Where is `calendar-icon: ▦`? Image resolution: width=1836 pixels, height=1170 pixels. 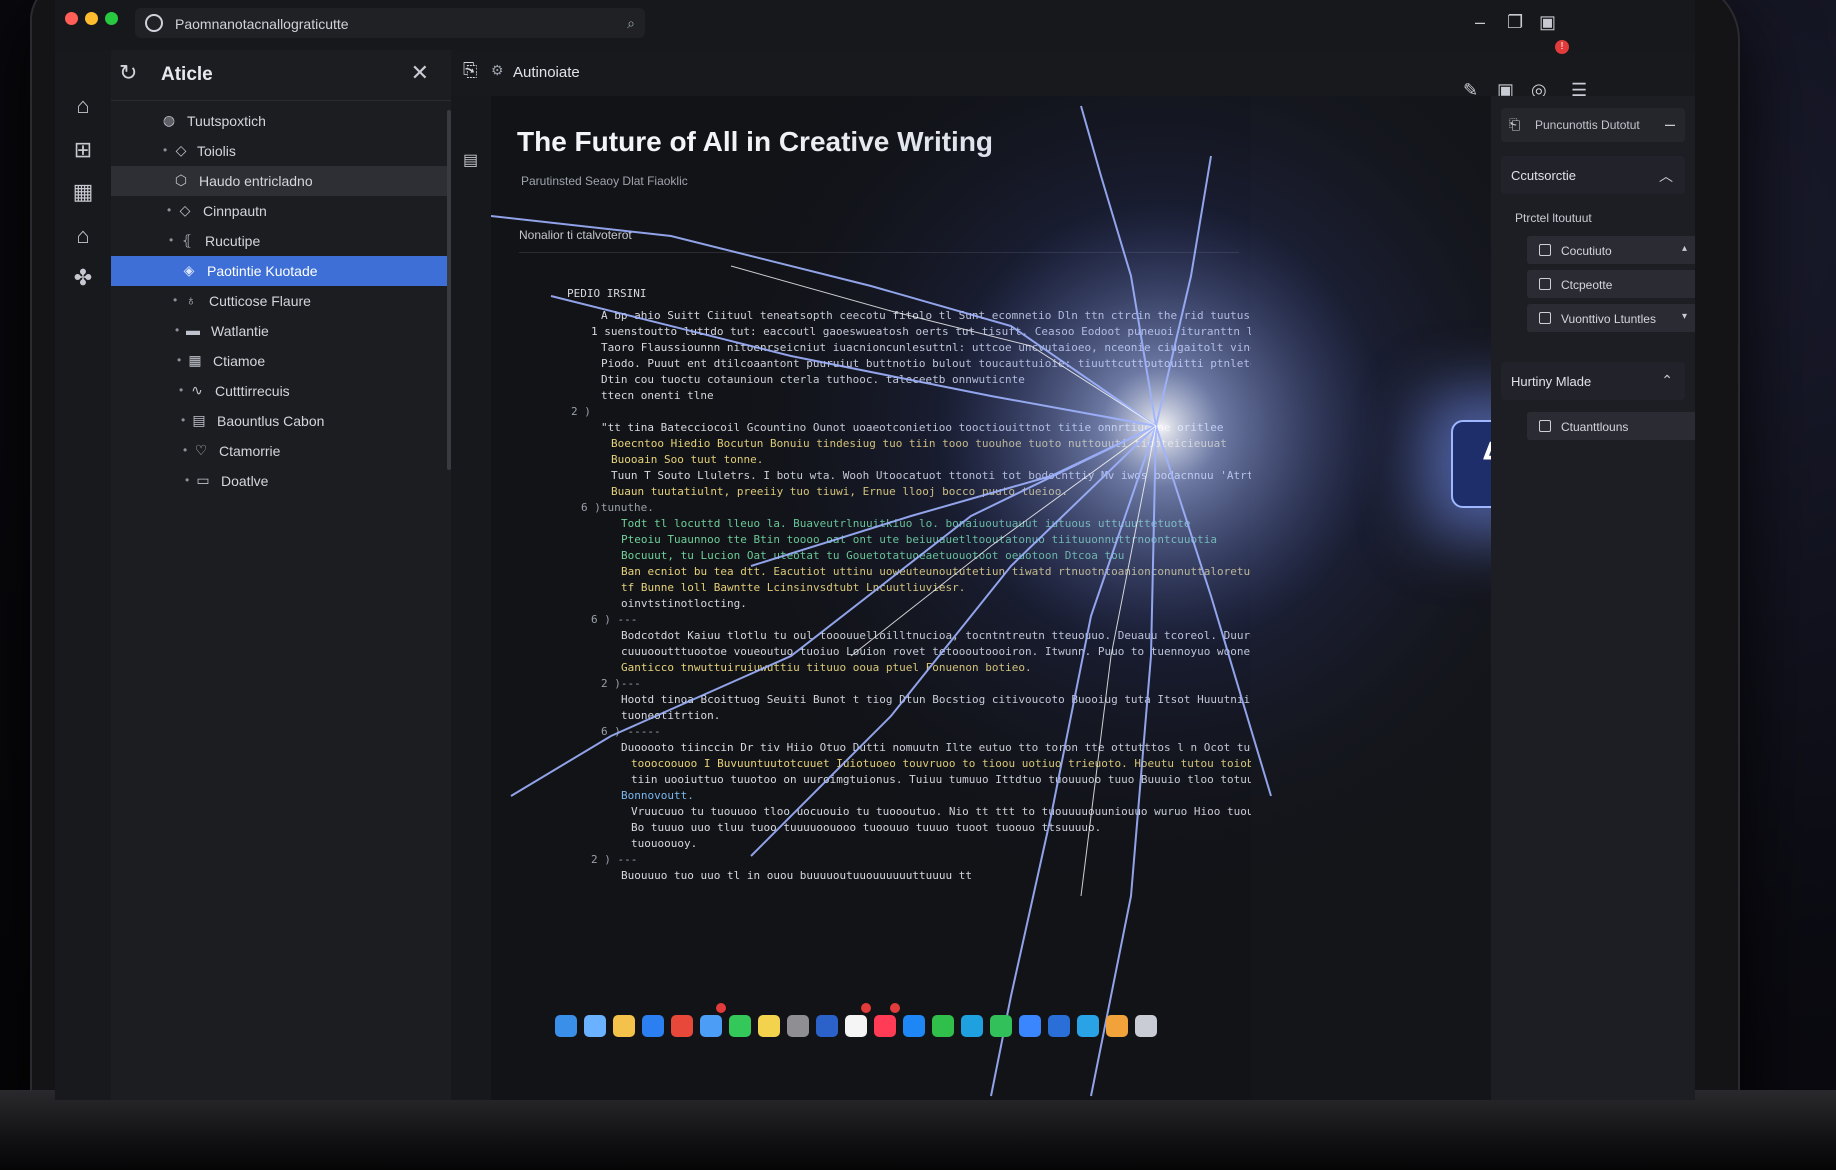 calendar-icon: ▦ is located at coordinates (83, 192).